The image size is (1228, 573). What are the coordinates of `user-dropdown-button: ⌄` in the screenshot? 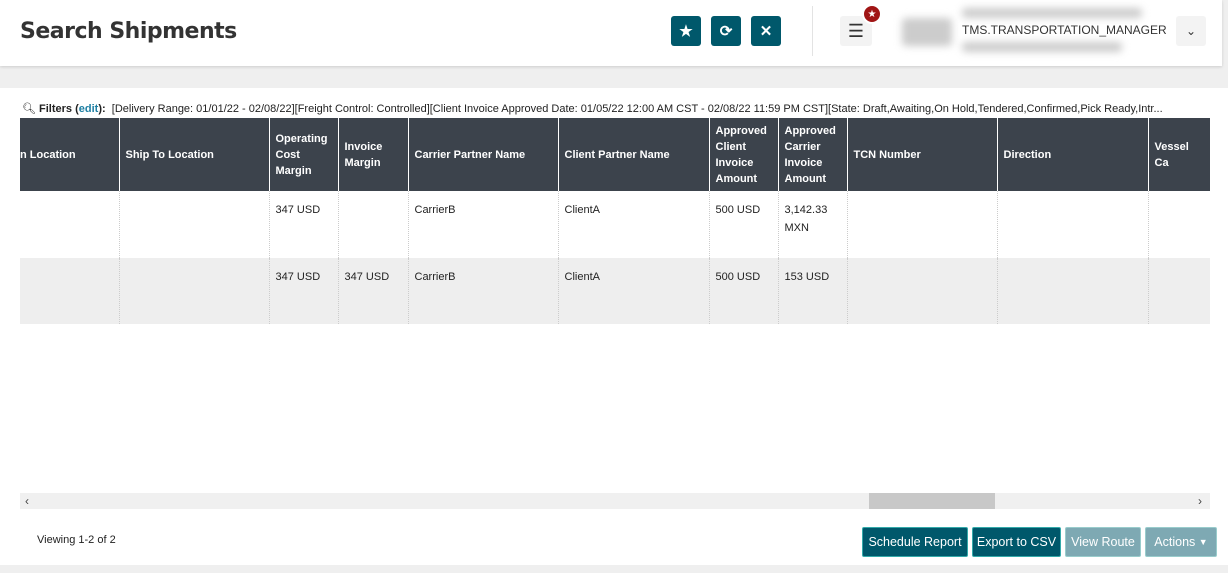 It's located at (1191, 31).